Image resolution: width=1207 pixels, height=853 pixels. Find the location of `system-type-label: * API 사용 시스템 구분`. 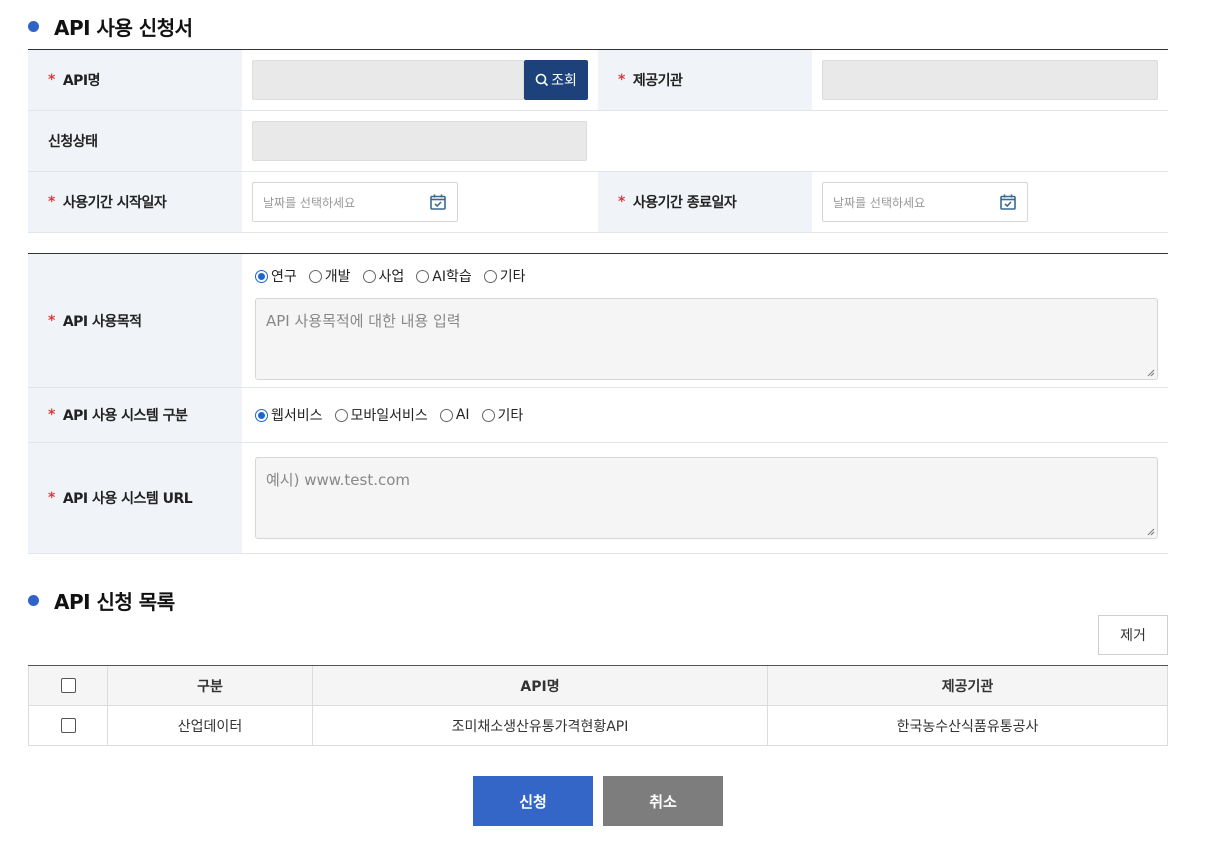

system-type-label: * API 사용 시스템 구분 is located at coordinates (135, 415).